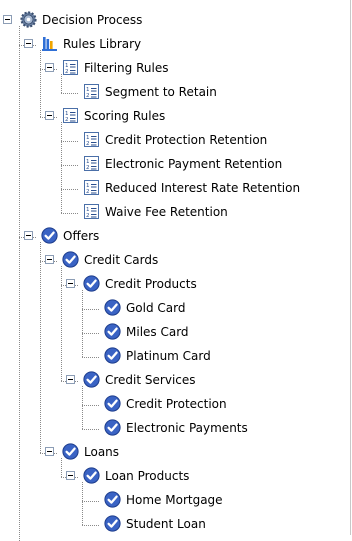  What do you see at coordinates (156, 308) in the screenshot?
I see `tree-node-label: Gold Card` at bounding box center [156, 308].